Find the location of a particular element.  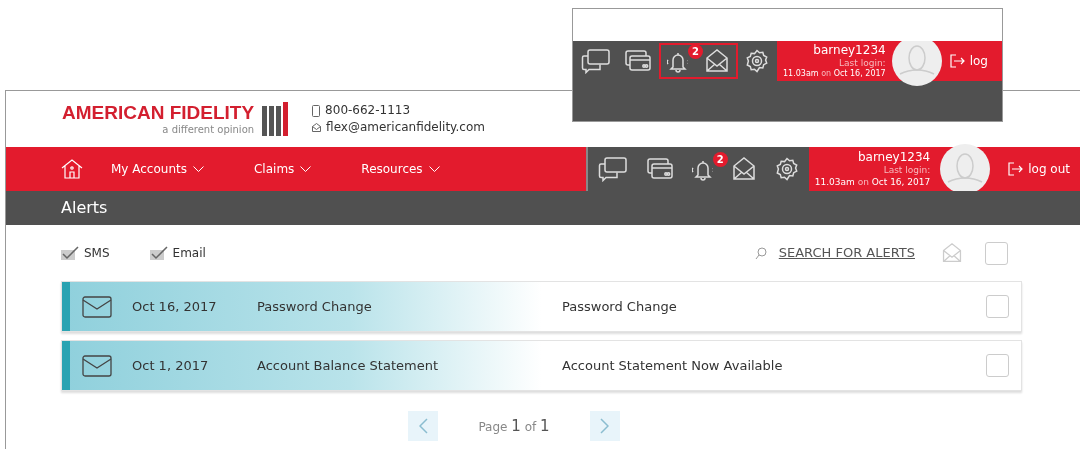

nav-menu-item: Resources is located at coordinates (400, 169).